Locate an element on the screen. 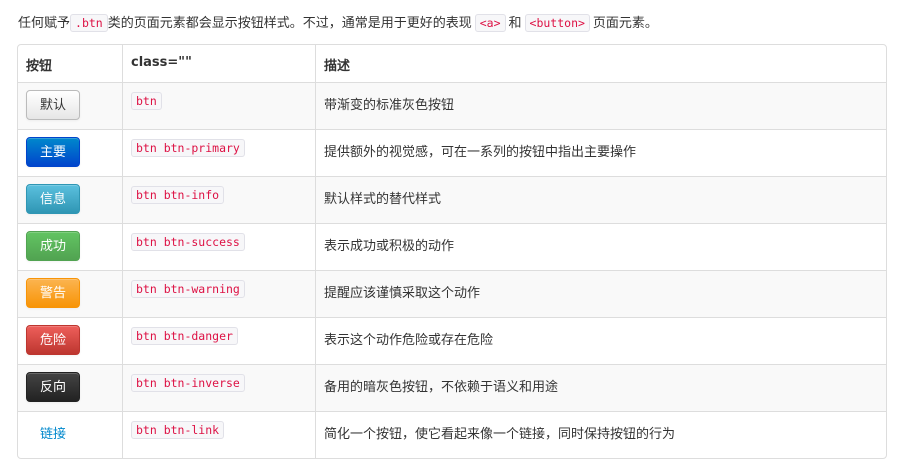 The height and width of the screenshot is (467, 906). table-header-row: 按钮 class="" 描述 is located at coordinates (452, 63).